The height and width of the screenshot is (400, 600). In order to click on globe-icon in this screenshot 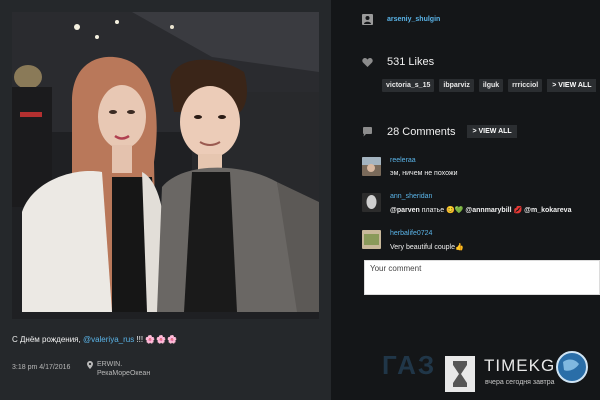, I will do `click(572, 367)`.